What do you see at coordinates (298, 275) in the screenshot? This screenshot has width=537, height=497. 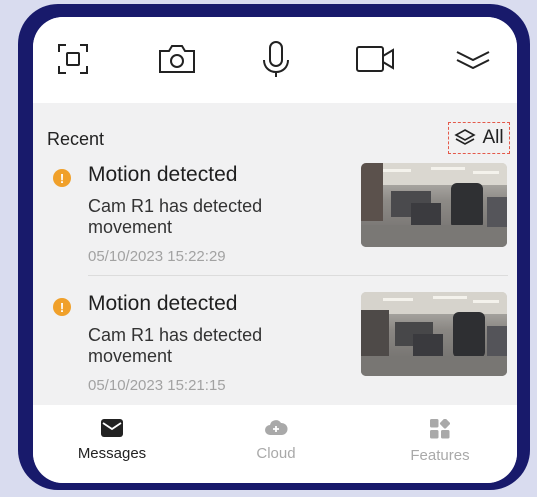 I see `list-divider` at bounding box center [298, 275].